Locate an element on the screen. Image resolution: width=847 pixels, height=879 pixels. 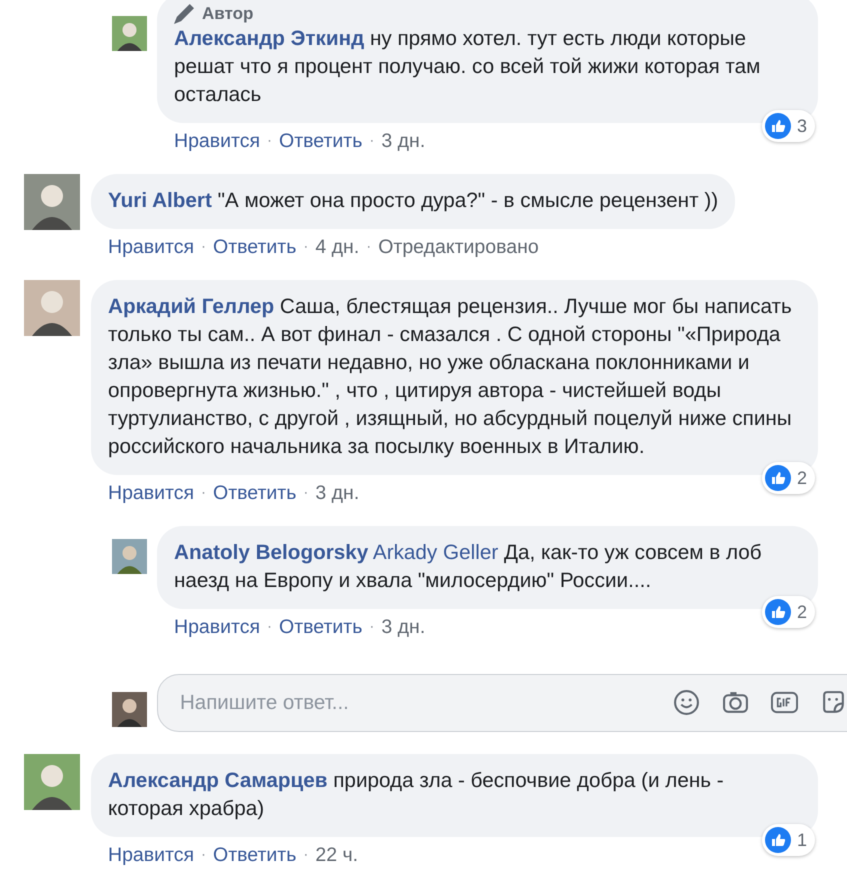
author-link: Yuri Albert is located at coordinates (160, 200).